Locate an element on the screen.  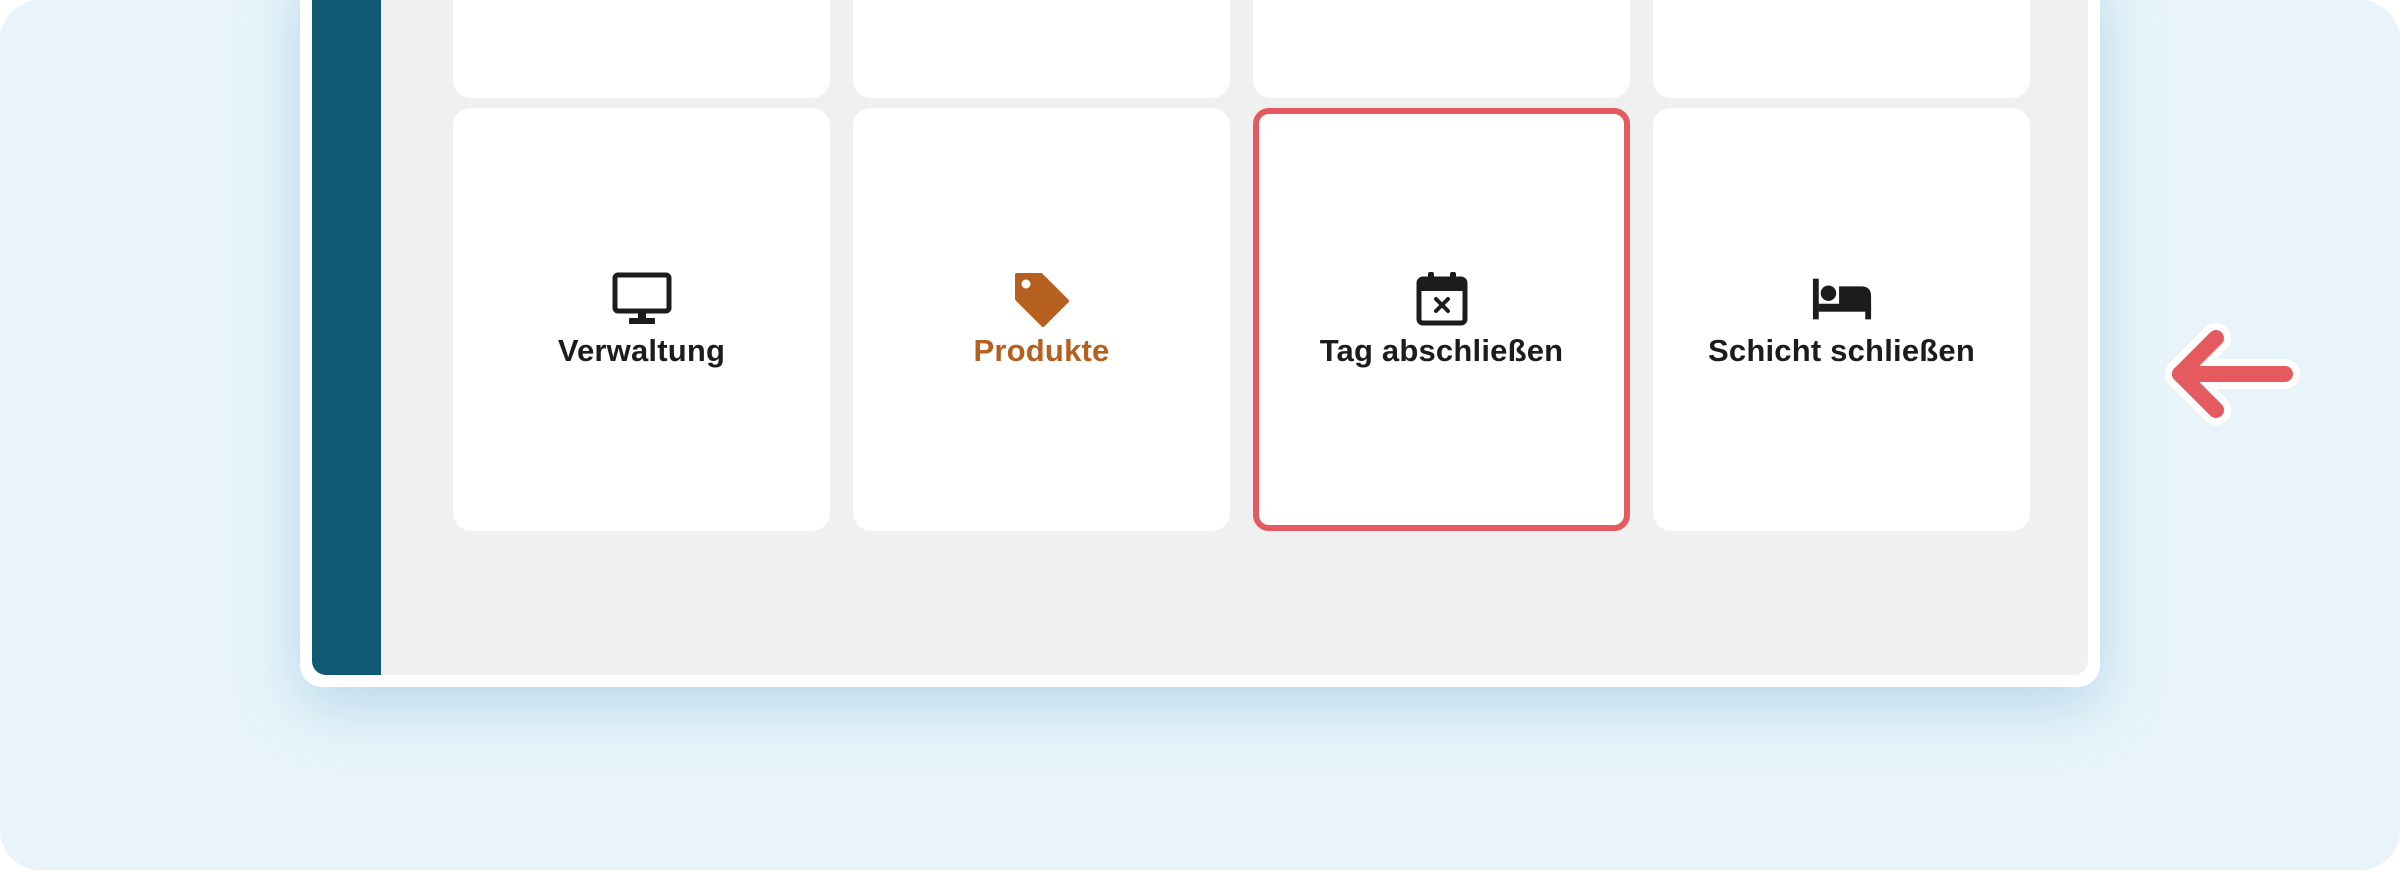
produkte-tile: Produkte is located at coordinates (1041, 319).